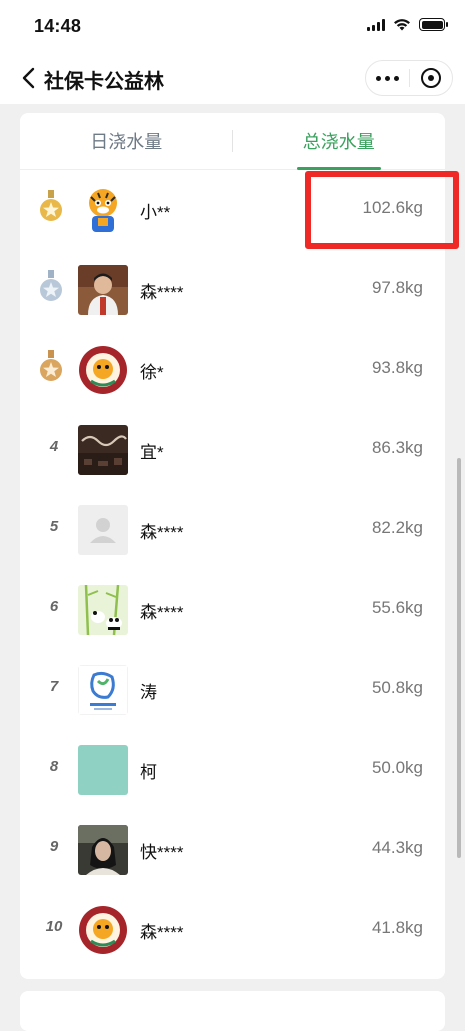 This screenshot has height=1031, width=465. What do you see at coordinates (382, 210) in the screenshot?
I see `highlight-annotation` at bounding box center [382, 210].